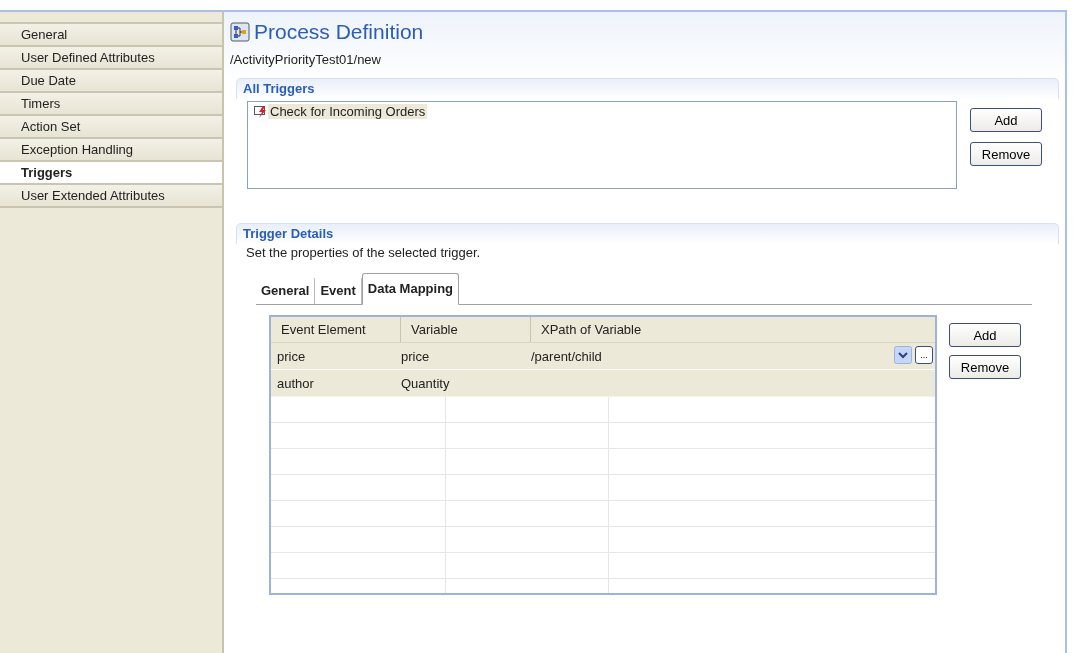  What do you see at coordinates (261, 111) in the screenshot?
I see `trigger-icon` at bounding box center [261, 111].